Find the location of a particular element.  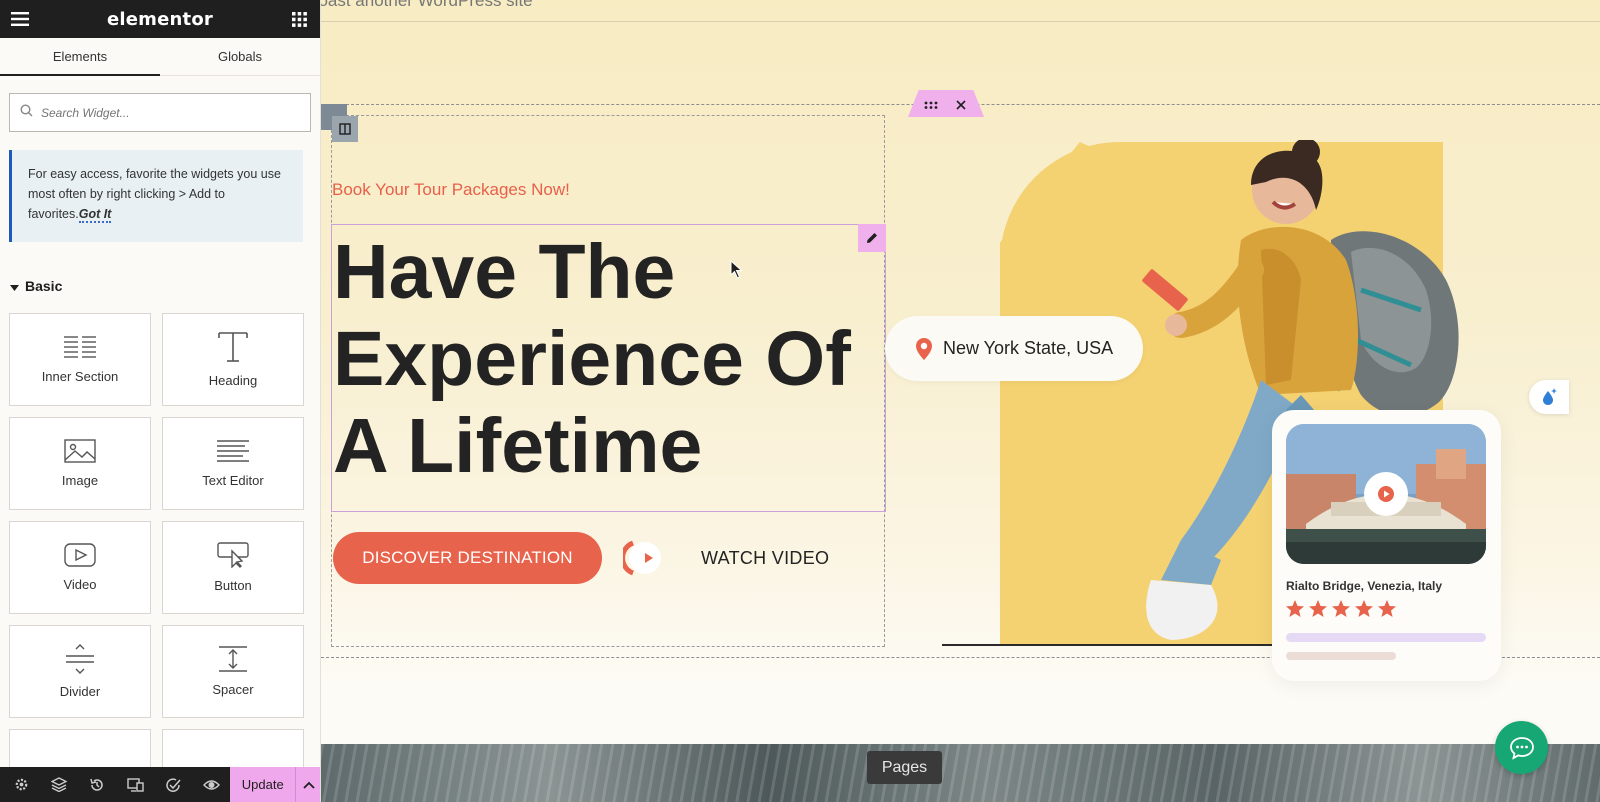

widget-text-editor: Text Editor is located at coordinates (233, 463).